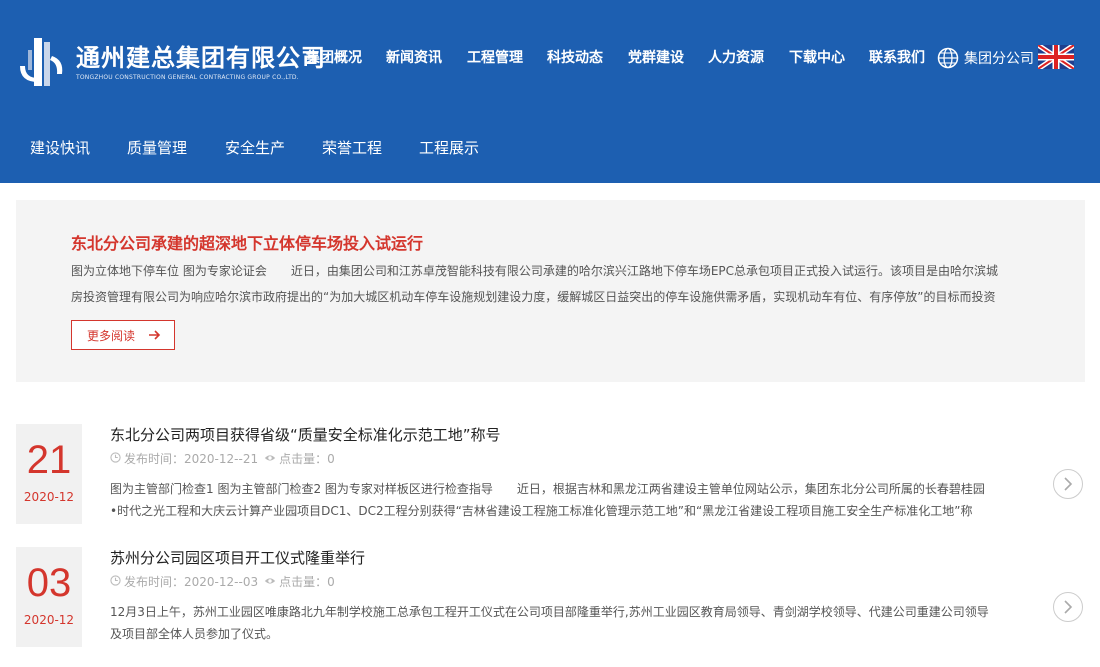 This screenshot has width=1100, height=667. What do you see at coordinates (201, 58) in the screenshot?
I see `logo-name-cn: 通州建总集团有限公司` at bounding box center [201, 58].